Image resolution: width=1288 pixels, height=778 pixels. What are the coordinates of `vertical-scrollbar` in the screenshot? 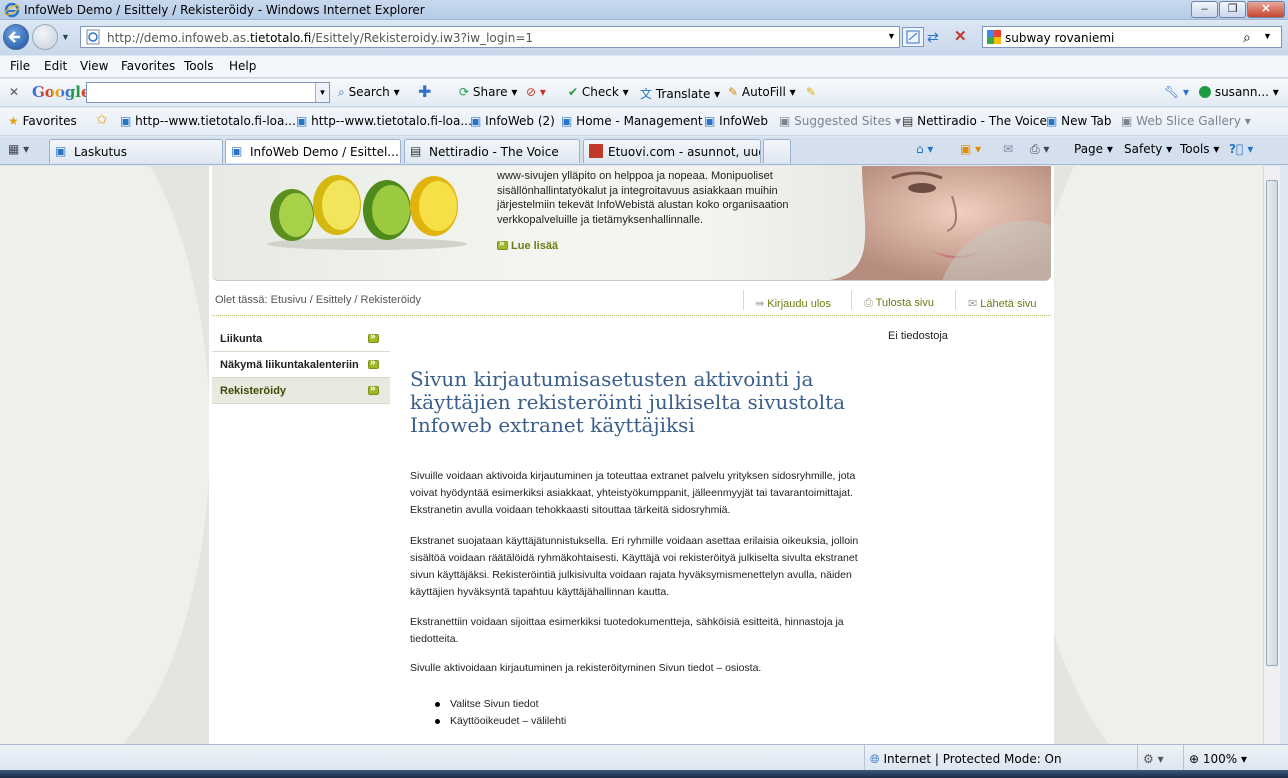 It's located at (1271, 455).